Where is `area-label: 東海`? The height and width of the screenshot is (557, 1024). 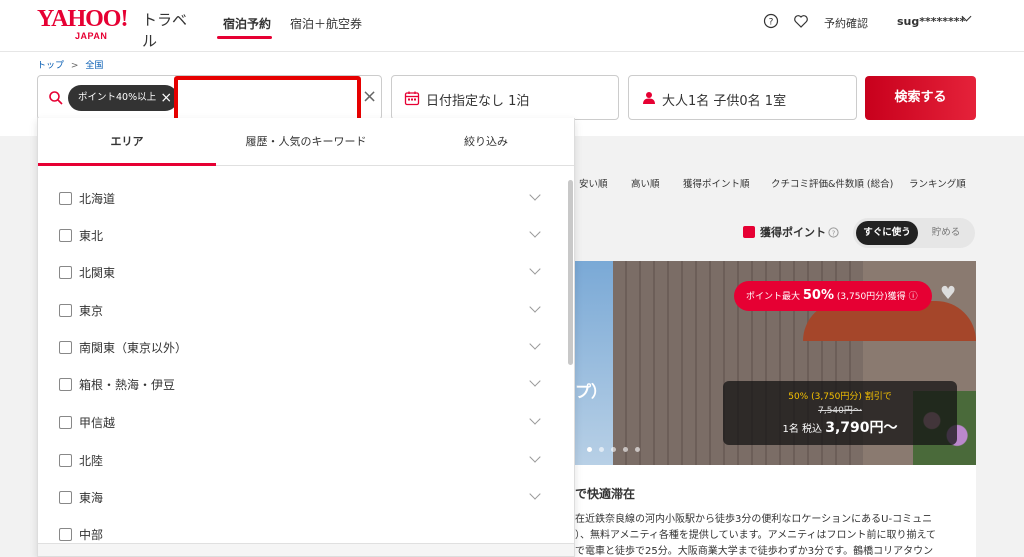 area-label: 東海 is located at coordinates (91, 498).